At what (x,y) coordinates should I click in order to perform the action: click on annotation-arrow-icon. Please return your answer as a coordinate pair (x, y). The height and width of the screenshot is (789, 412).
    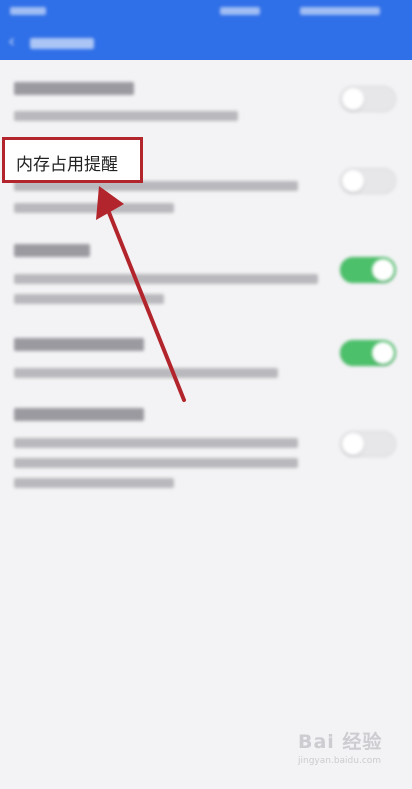
    Looking at the image, I should click on (141, 294).